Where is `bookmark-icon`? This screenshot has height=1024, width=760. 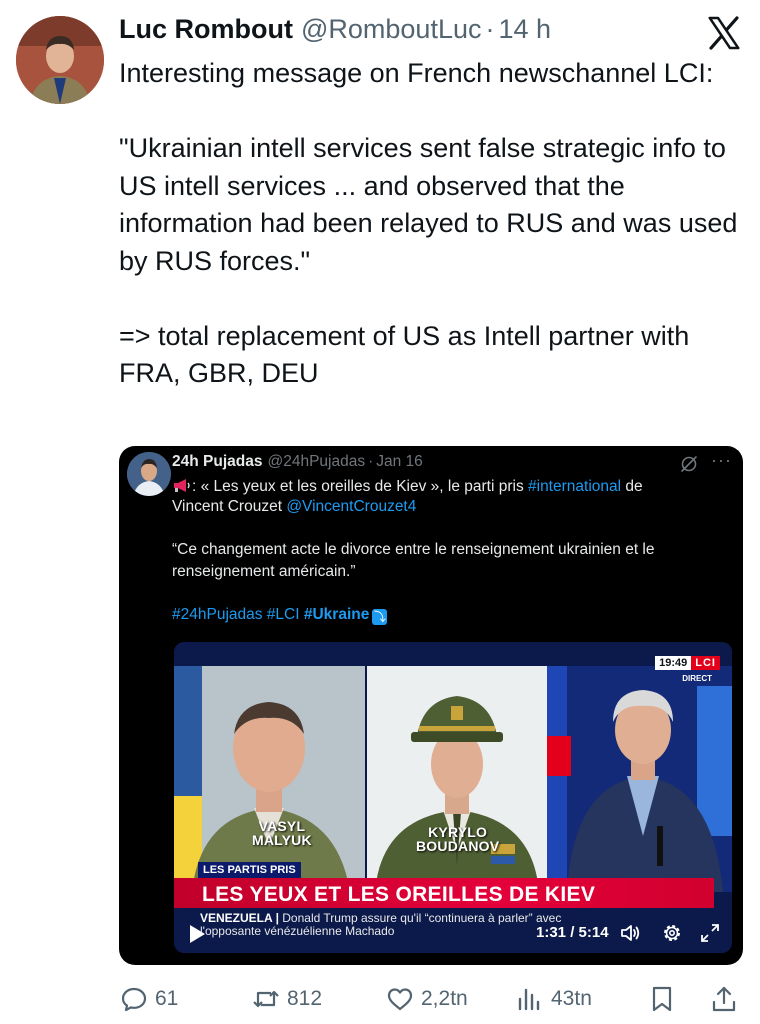
bookmark-icon is located at coordinates (662, 999).